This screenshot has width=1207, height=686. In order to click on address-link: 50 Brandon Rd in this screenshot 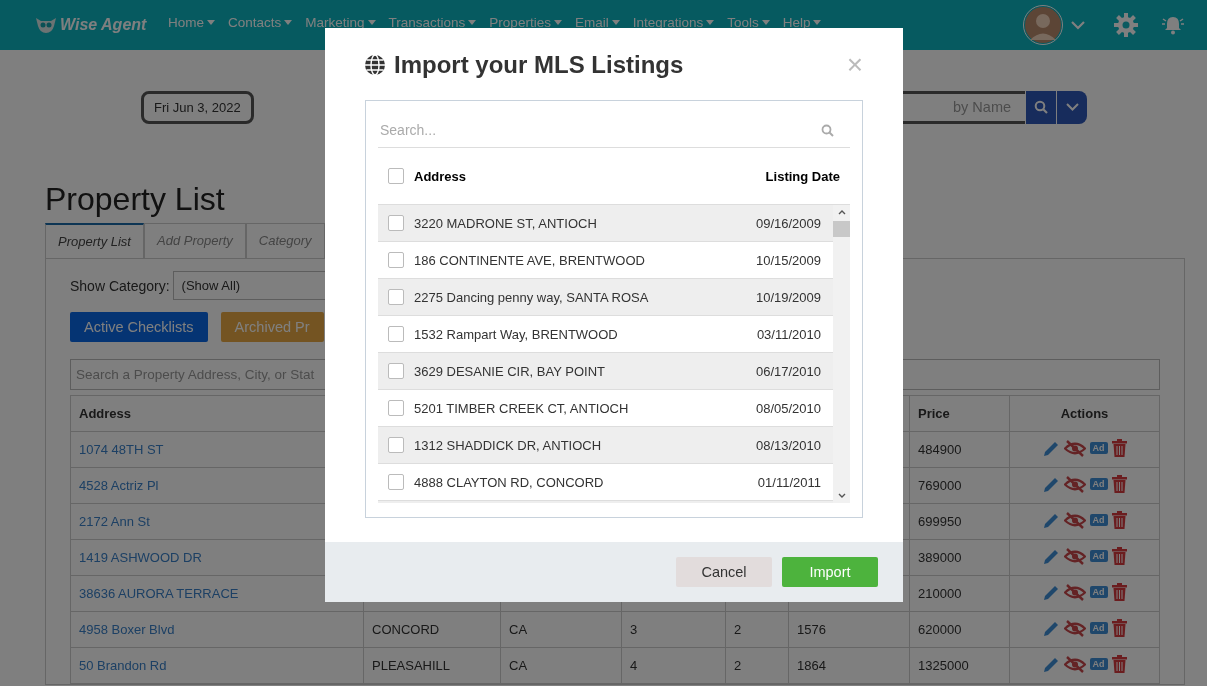, I will do `click(123, 666)`.